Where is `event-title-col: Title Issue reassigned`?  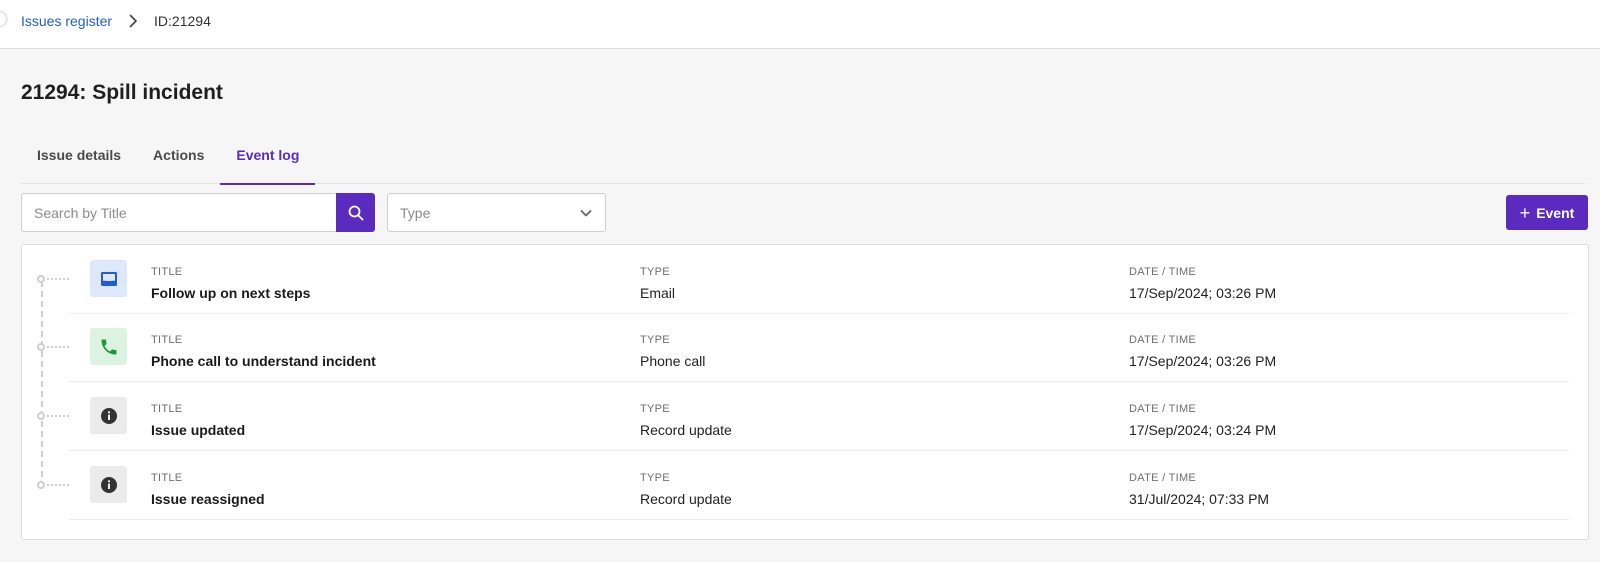 event-title-col: Title Issue reassigned is located at coordinates (208, 489).